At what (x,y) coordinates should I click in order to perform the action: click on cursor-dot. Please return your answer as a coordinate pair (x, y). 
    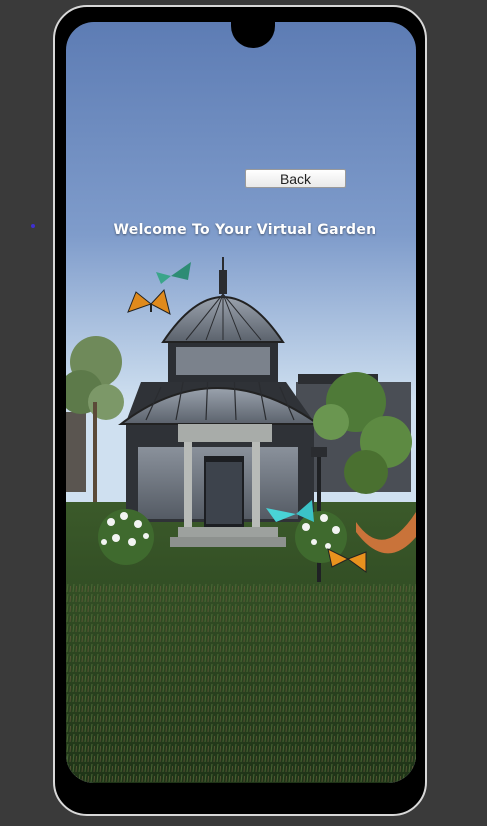
    Looking at the image, I should click on (33, 226).